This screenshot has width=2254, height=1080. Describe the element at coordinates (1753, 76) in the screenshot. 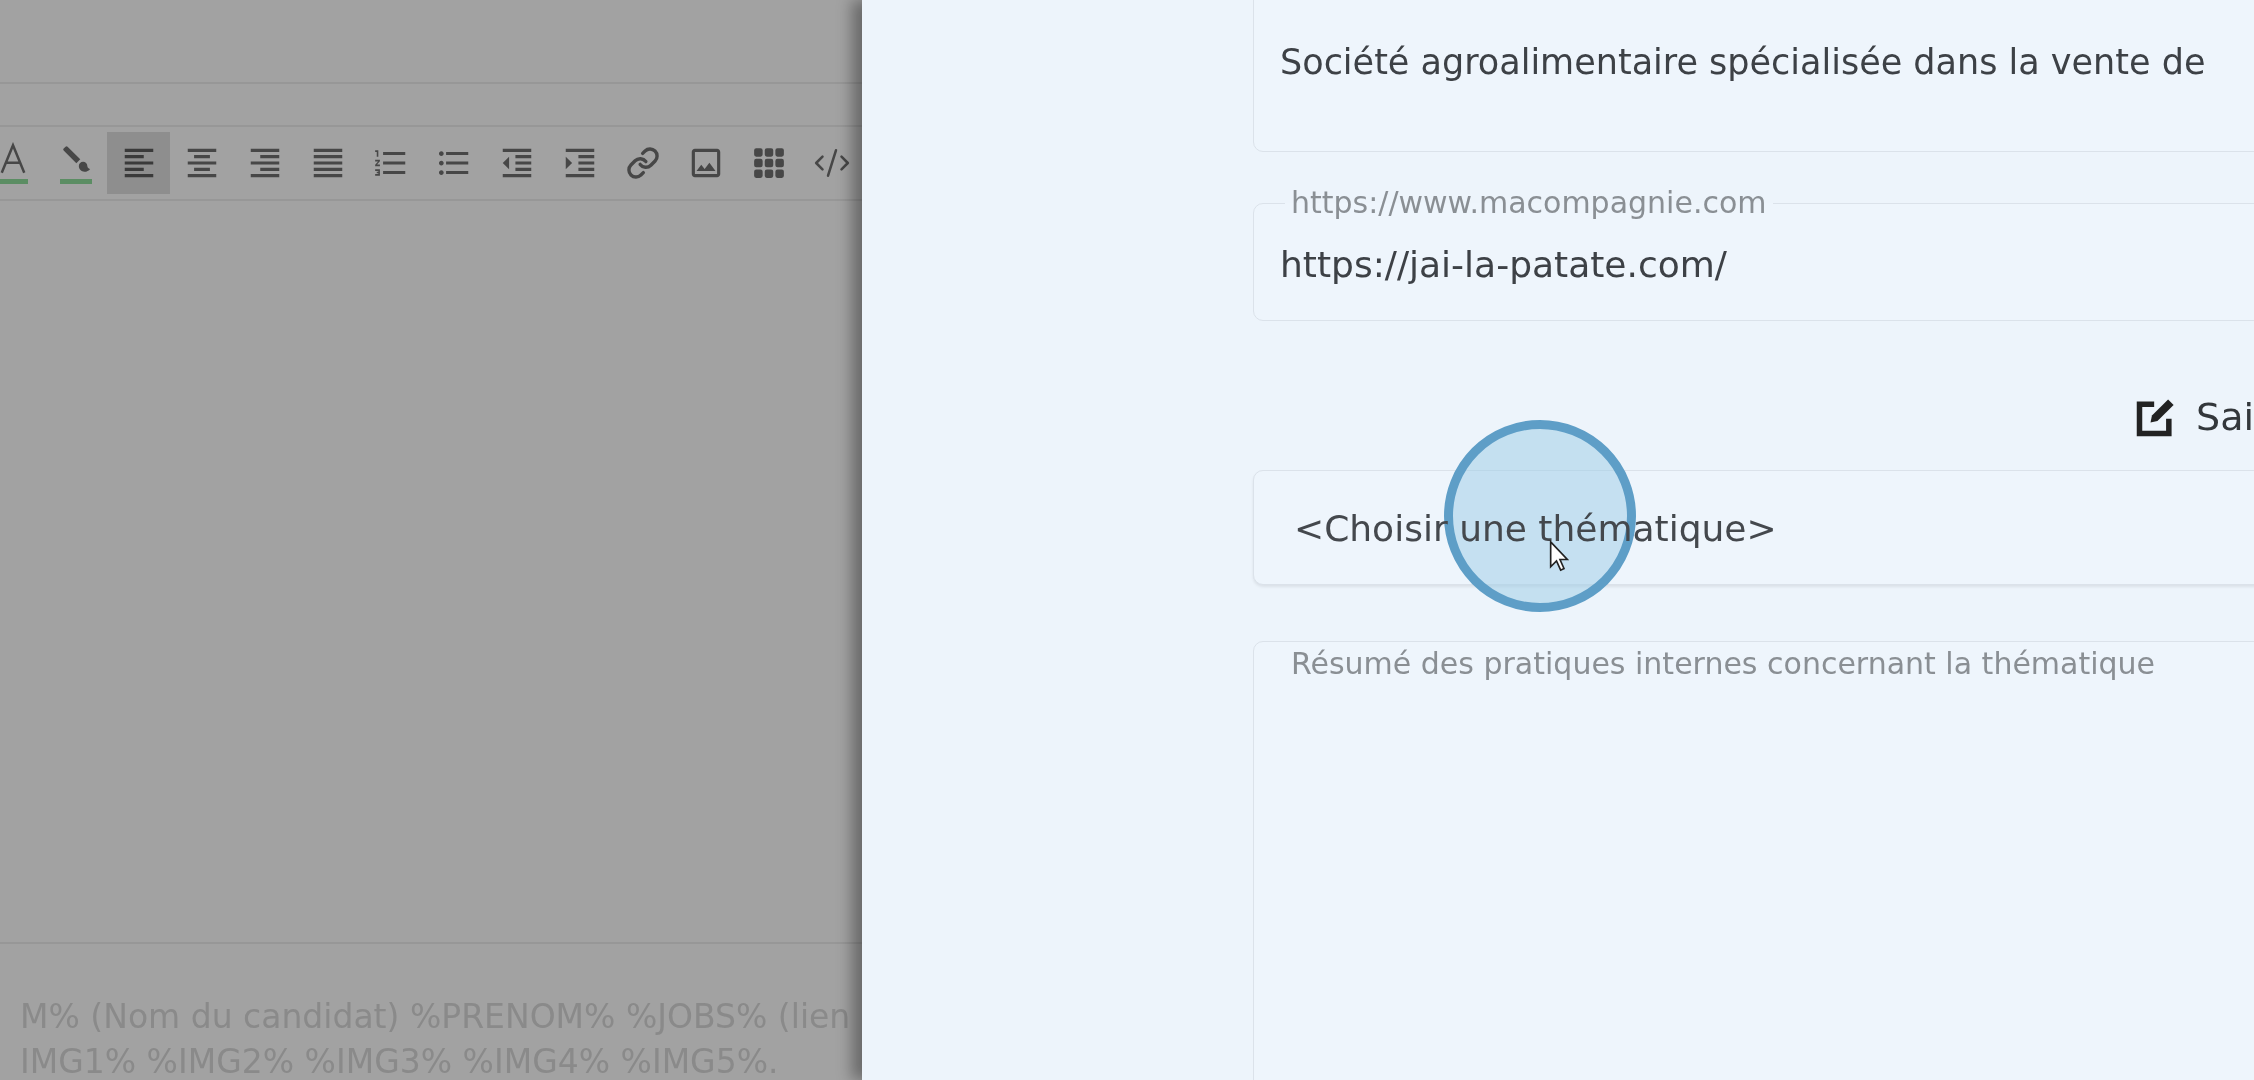

I see `description-field: Société agroalimentaire spécialisée dans la vente de` at that location.